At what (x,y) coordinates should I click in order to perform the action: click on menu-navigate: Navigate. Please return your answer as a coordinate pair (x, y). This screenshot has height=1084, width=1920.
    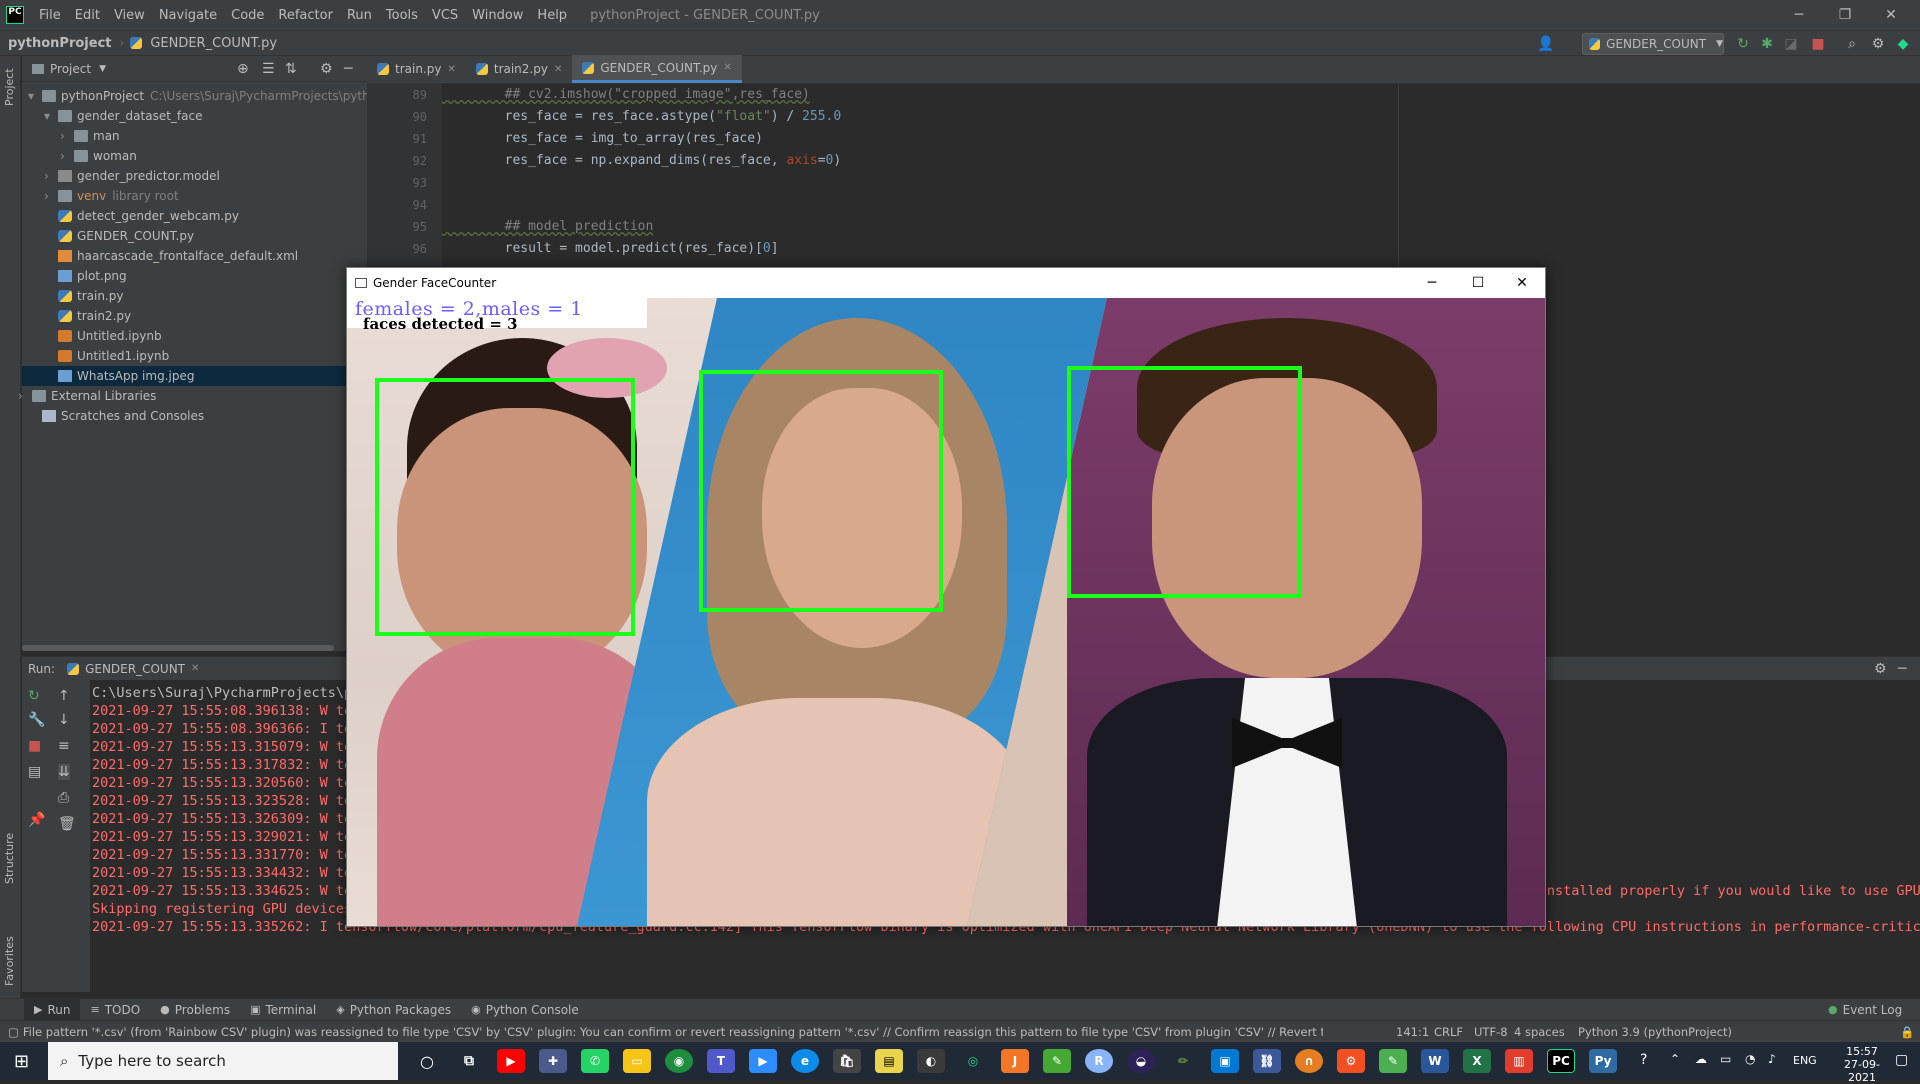
    Looking at the image, I should click on (188, 15).